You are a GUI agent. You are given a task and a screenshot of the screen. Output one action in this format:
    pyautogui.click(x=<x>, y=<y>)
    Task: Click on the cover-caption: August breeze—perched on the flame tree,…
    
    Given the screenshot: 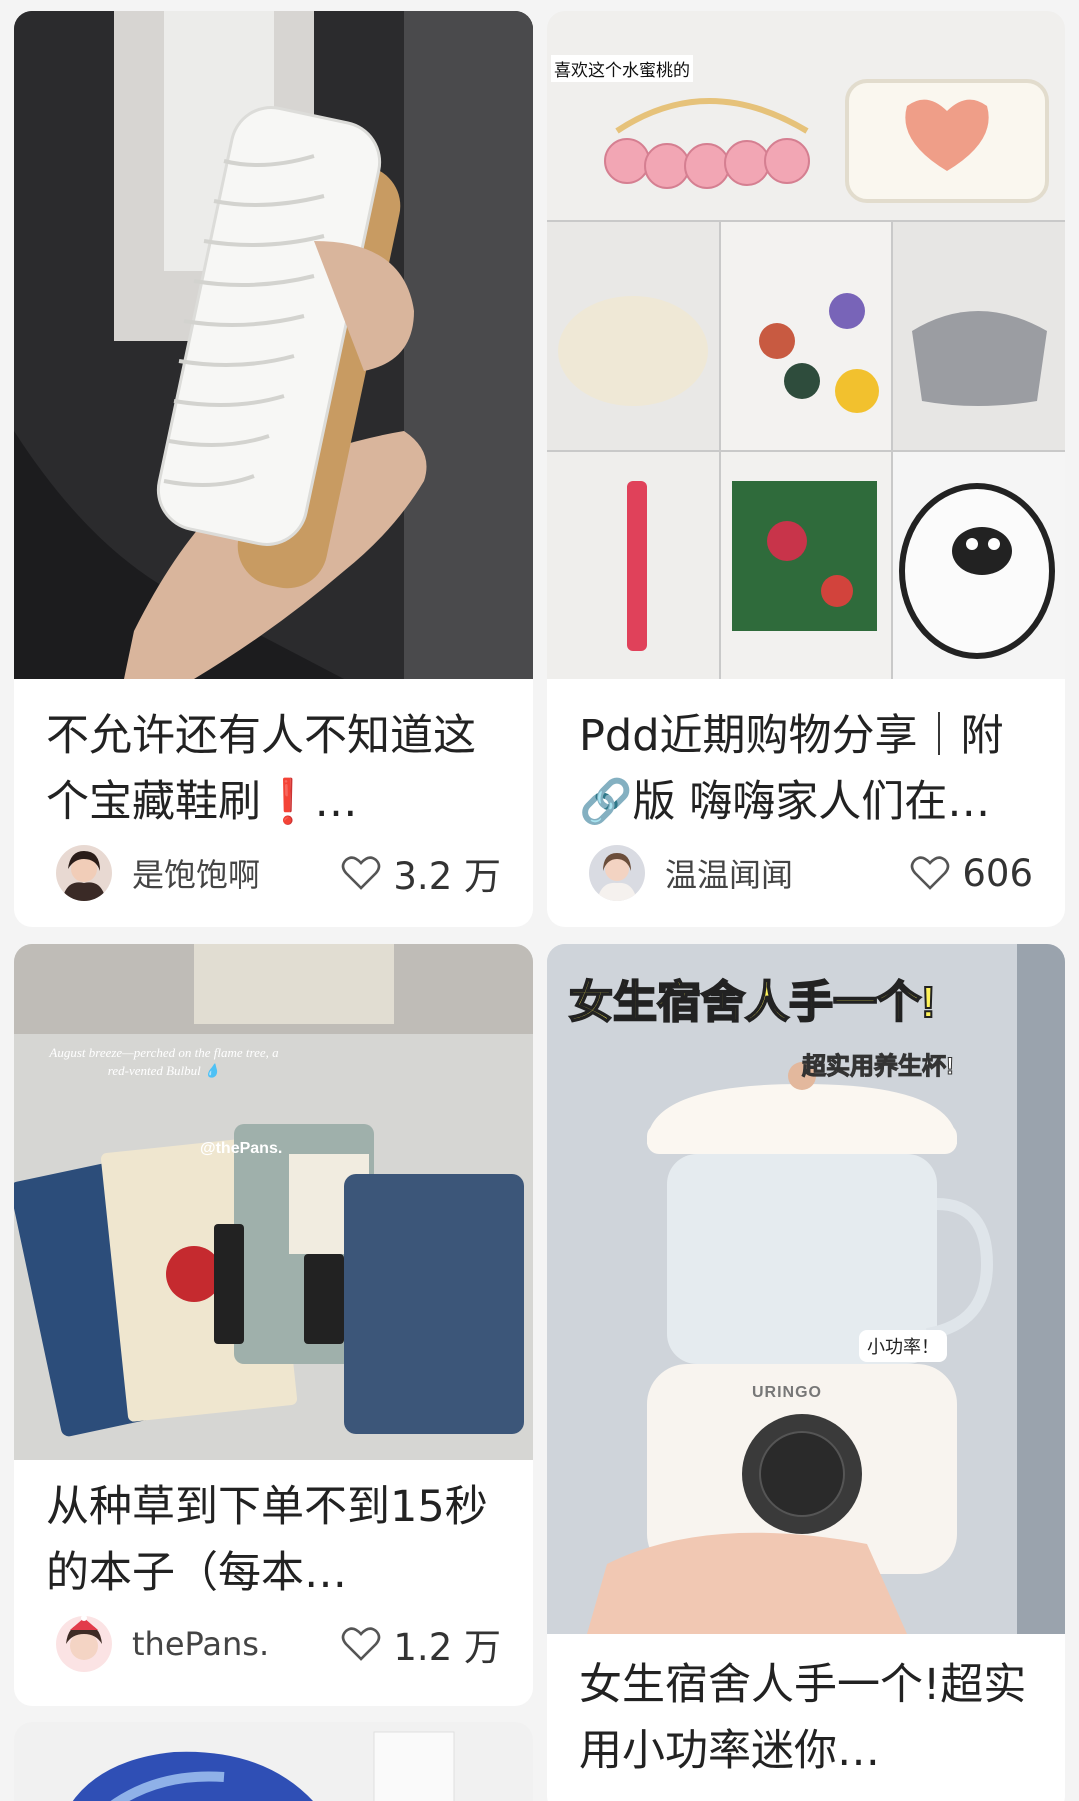 What is the action you would take?
    pyautogui.click(x=164, y=1061)
    